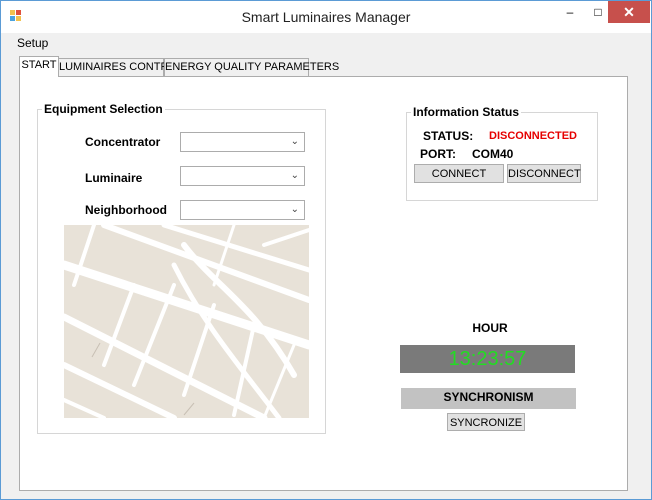  I want to click on information-status-title: Information Status, so click(466, 112).